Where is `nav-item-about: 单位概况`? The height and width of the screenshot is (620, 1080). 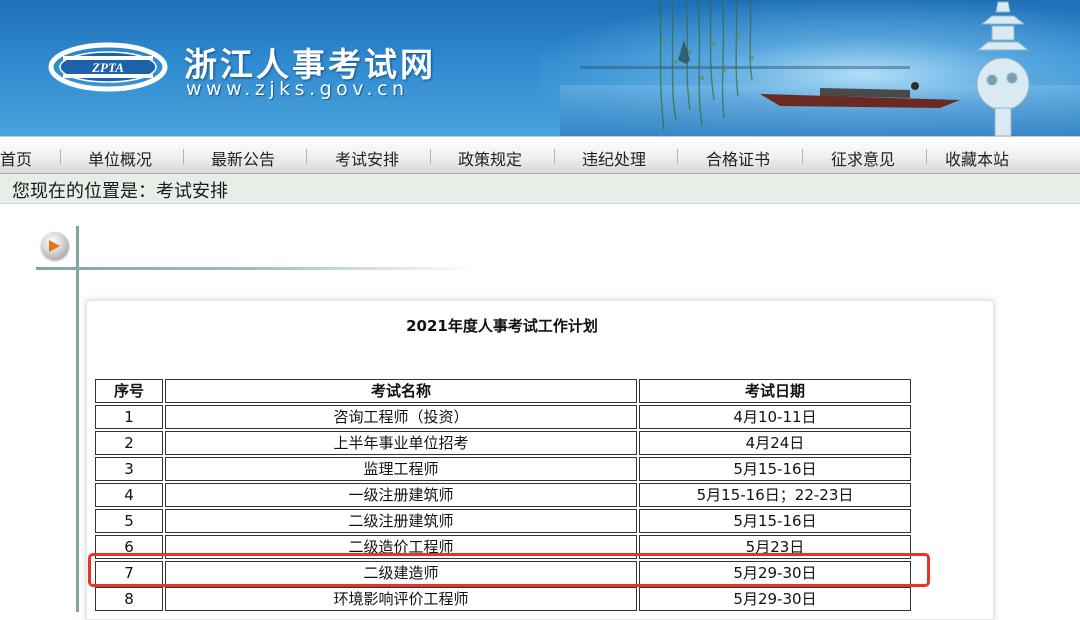 nav-item-about: 单位概况 is located at coordinates (120, 158).